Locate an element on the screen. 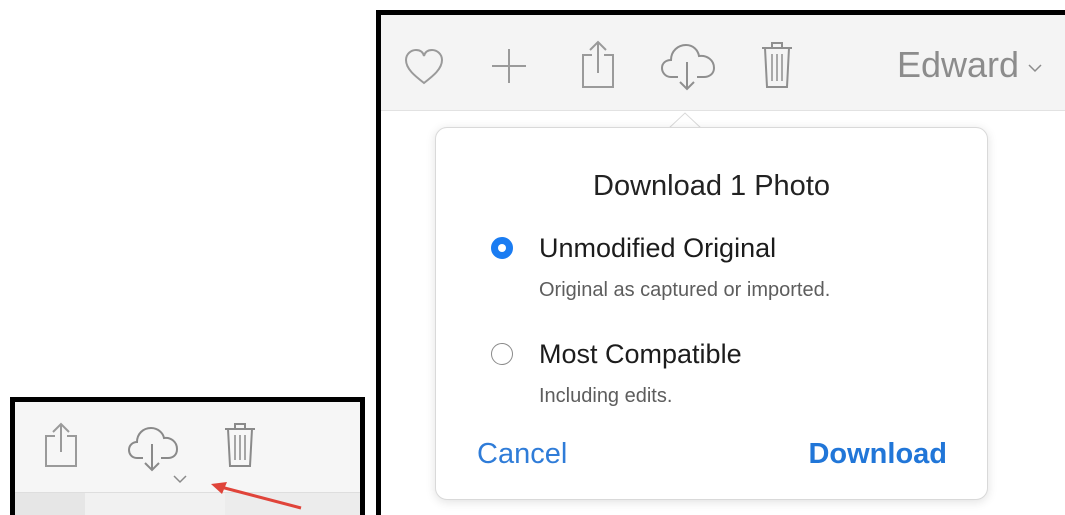 The height and width of the screenshot is (515, 1065). chevron-down-icon is located at coordinates (1035, 68).